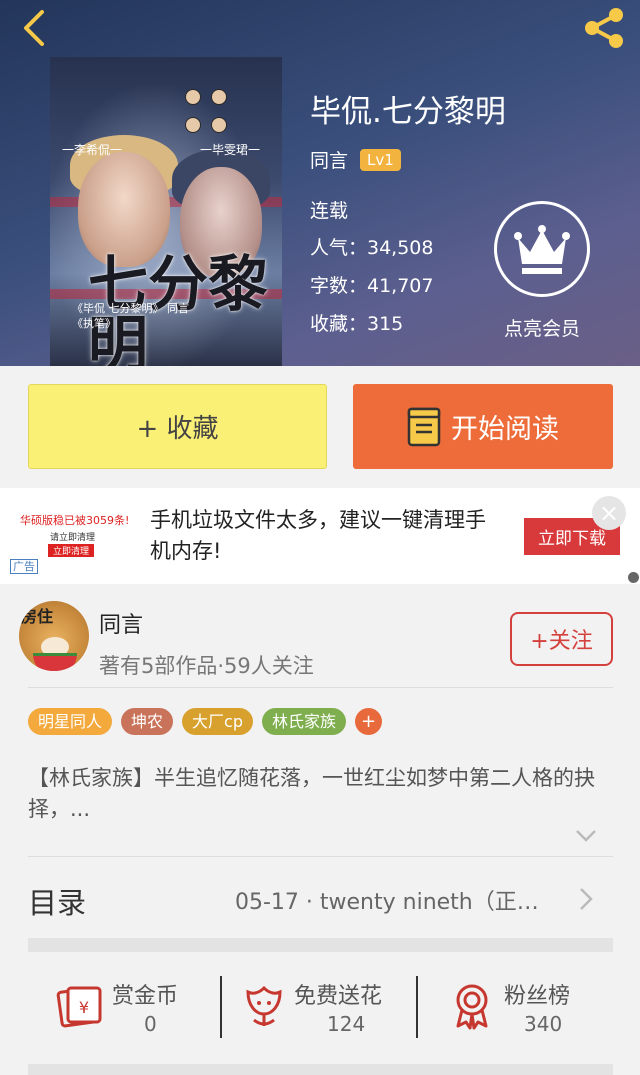 This screenshot has height=1075, width=640. What do you see at coordinates (147, 721) in the screenshot?
I see `tag-item: 坤农` at bounding box center [147, 721].